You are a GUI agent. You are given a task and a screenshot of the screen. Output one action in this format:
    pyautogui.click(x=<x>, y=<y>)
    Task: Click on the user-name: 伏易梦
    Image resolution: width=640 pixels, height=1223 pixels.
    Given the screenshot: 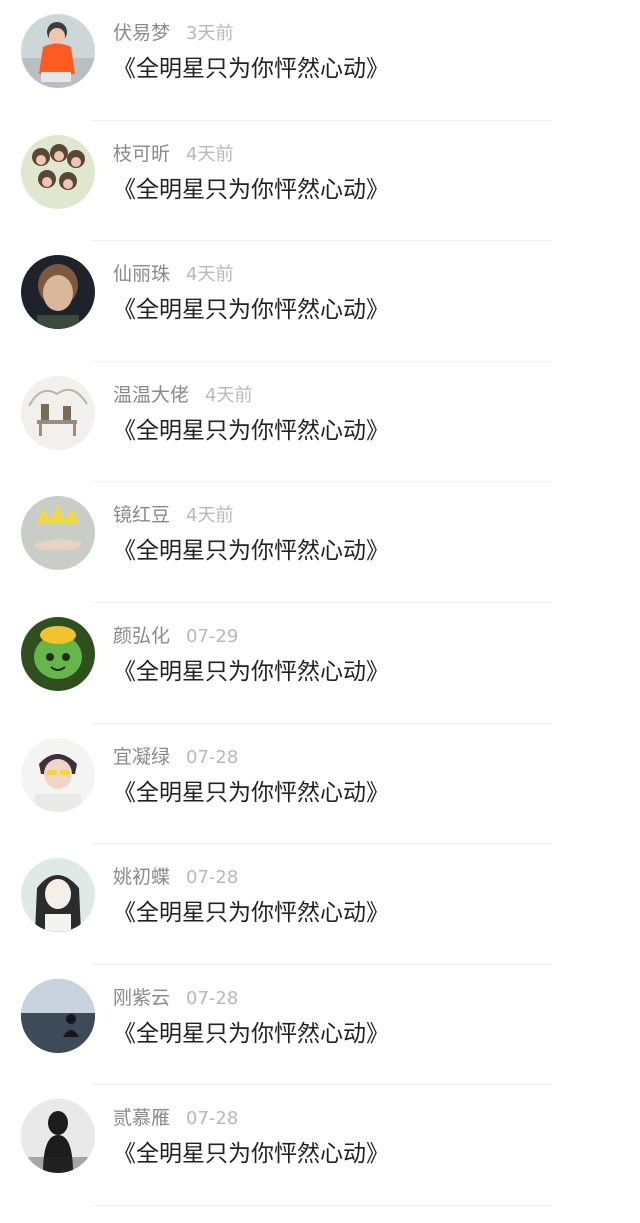 What is the action you would take?
    pyautogui.click(x=141, y=33)
    